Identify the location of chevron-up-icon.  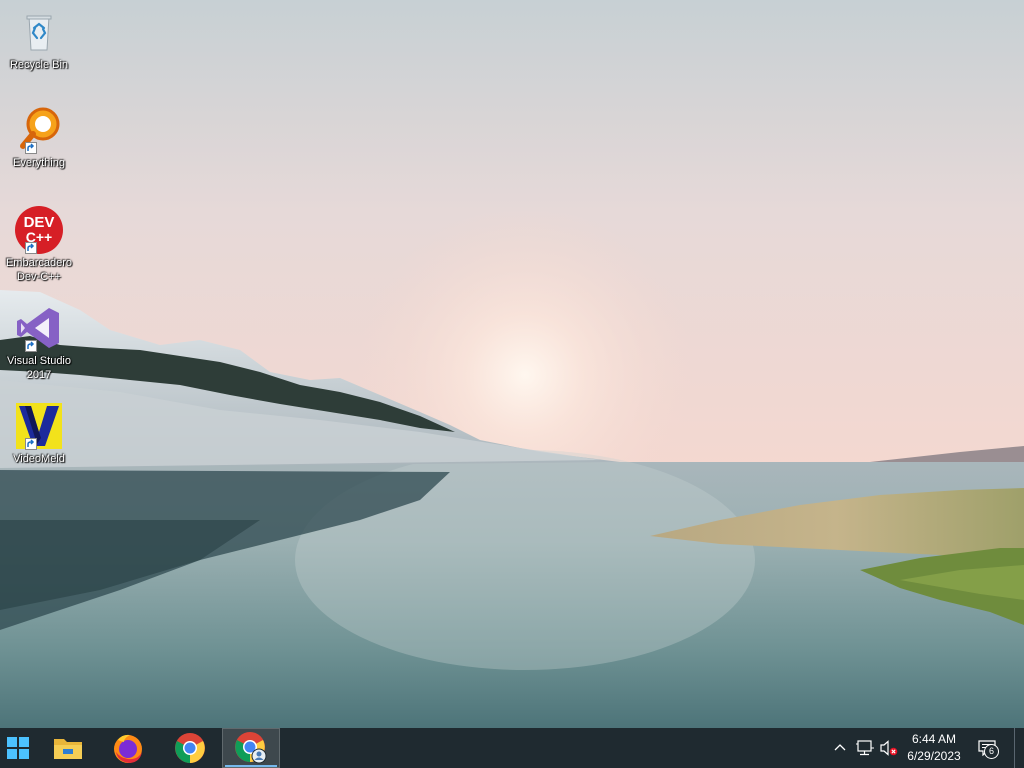
(840, 747).